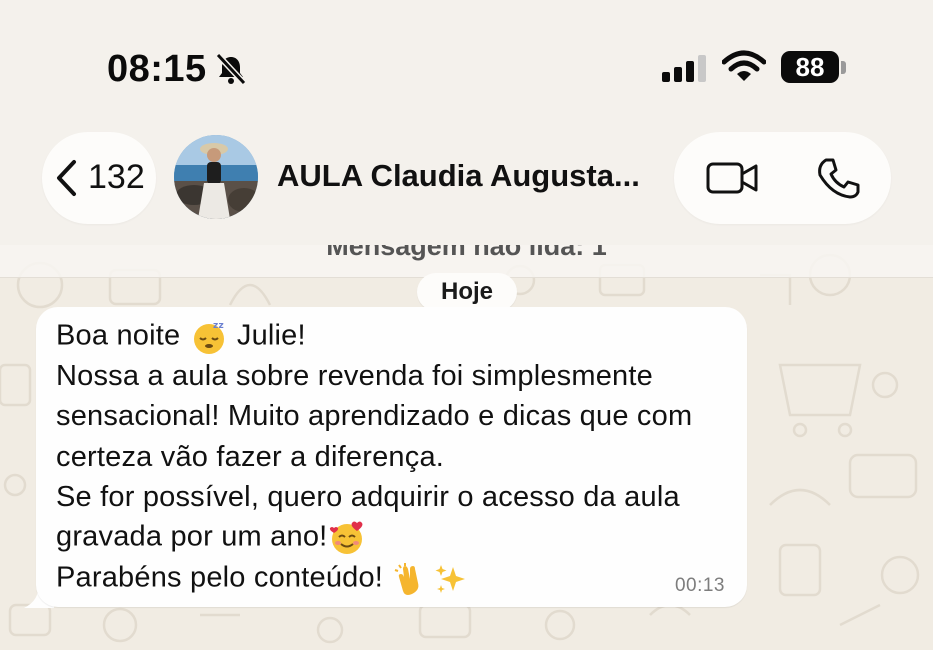  What do you see at coordinates (838, 178) in the screenshot?
I see `phone-call-icon` at bounding box center [838, 178].